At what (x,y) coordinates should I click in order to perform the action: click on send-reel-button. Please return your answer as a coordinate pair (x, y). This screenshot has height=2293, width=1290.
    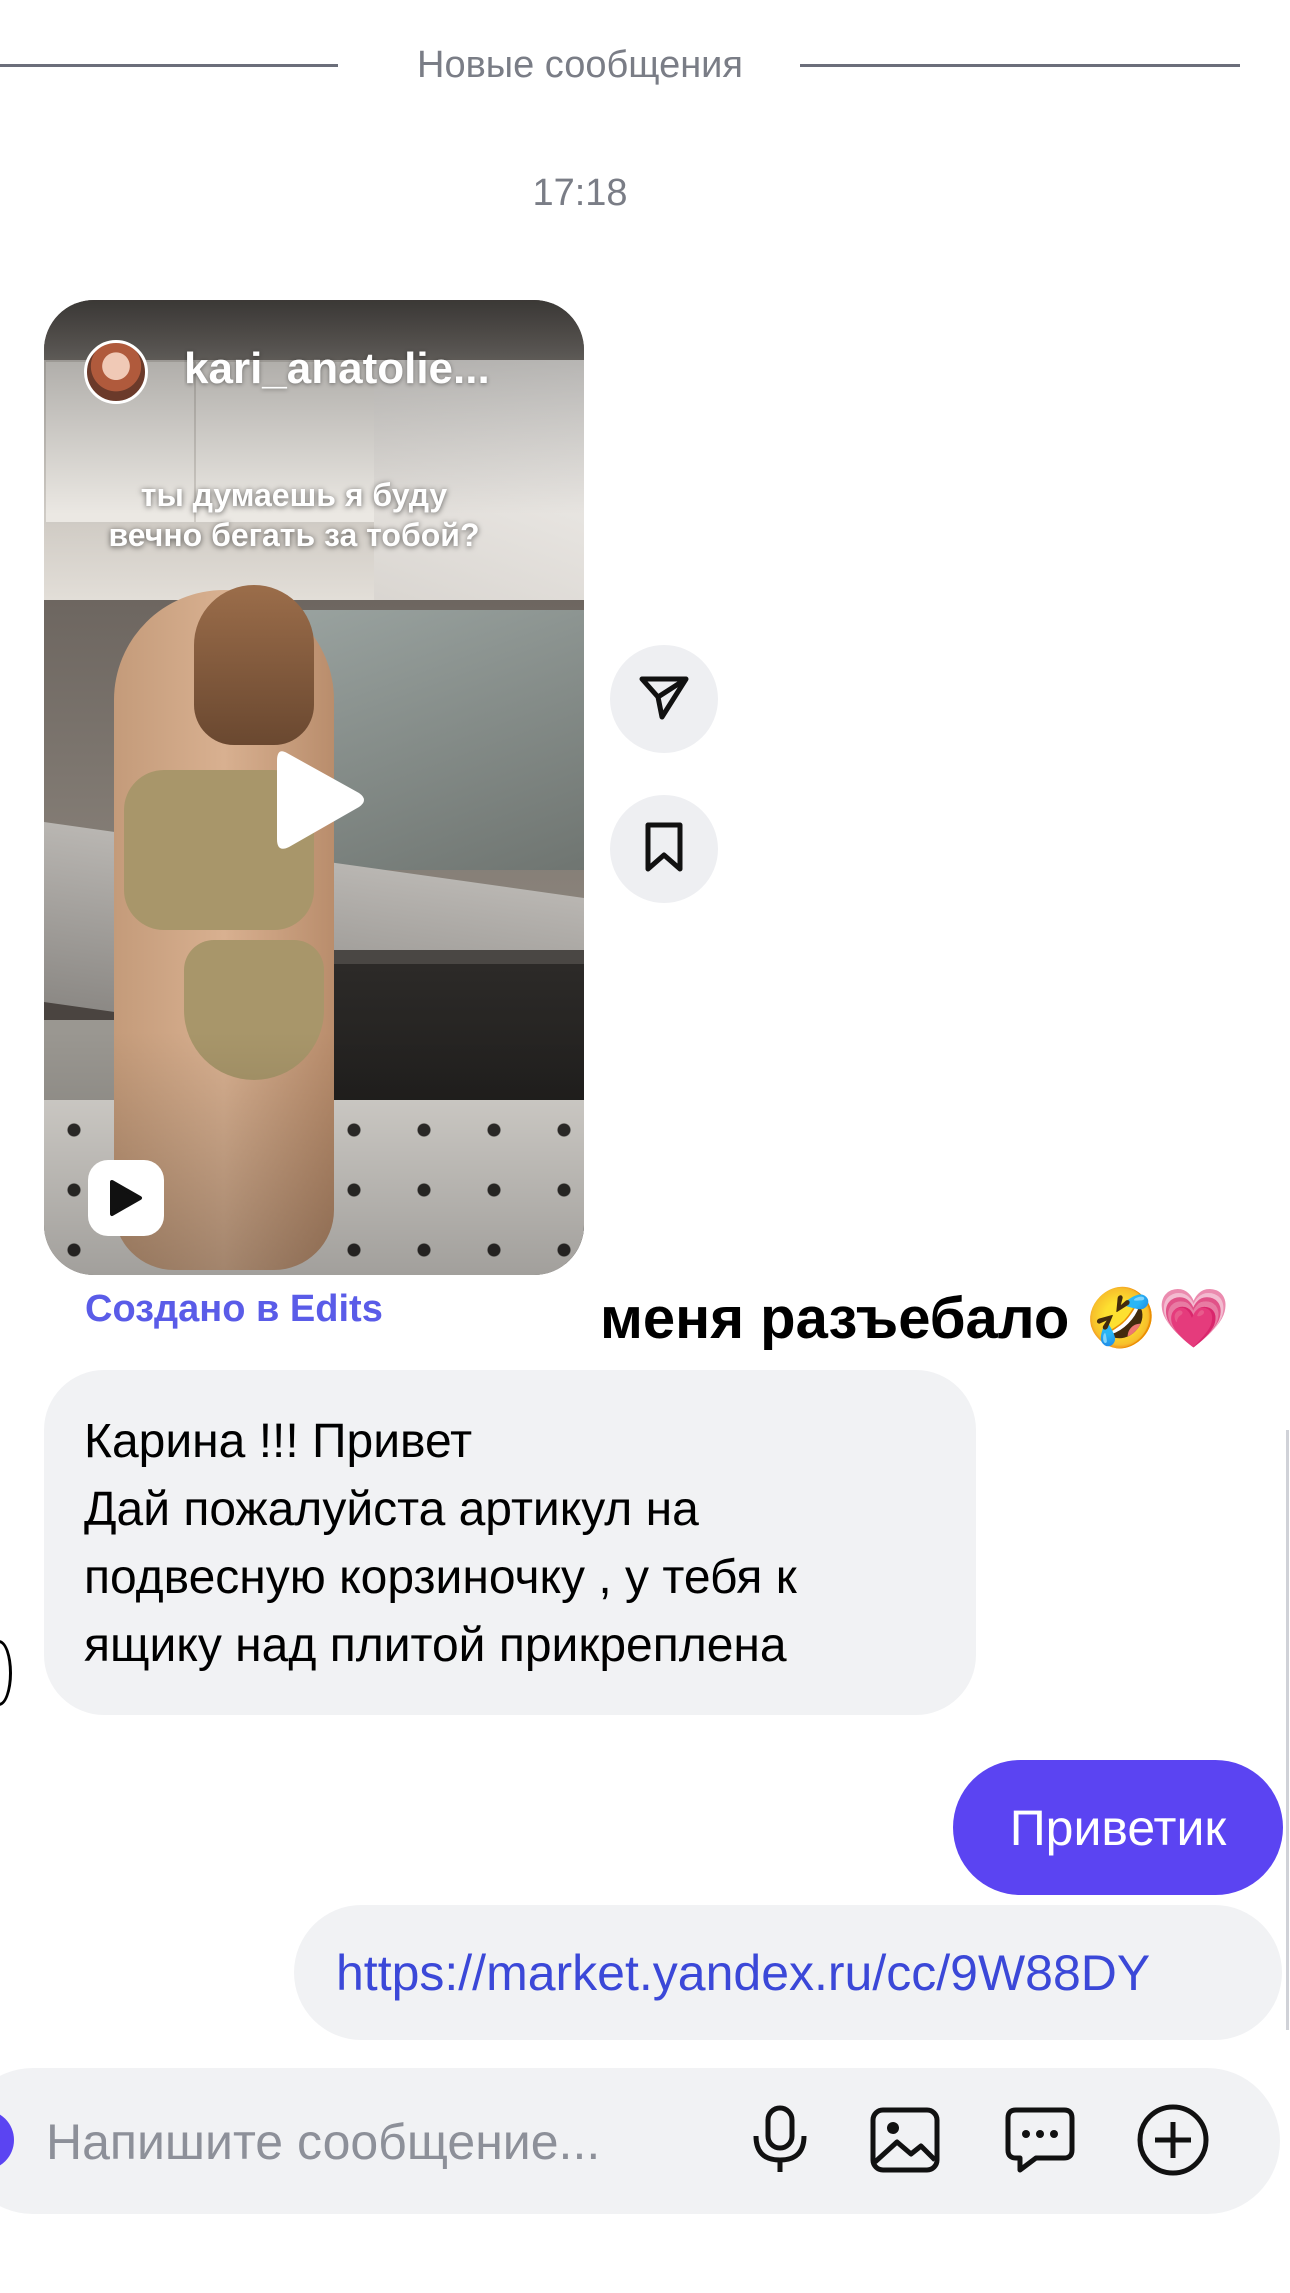
    Looking at the image, I should click on (664, 699).